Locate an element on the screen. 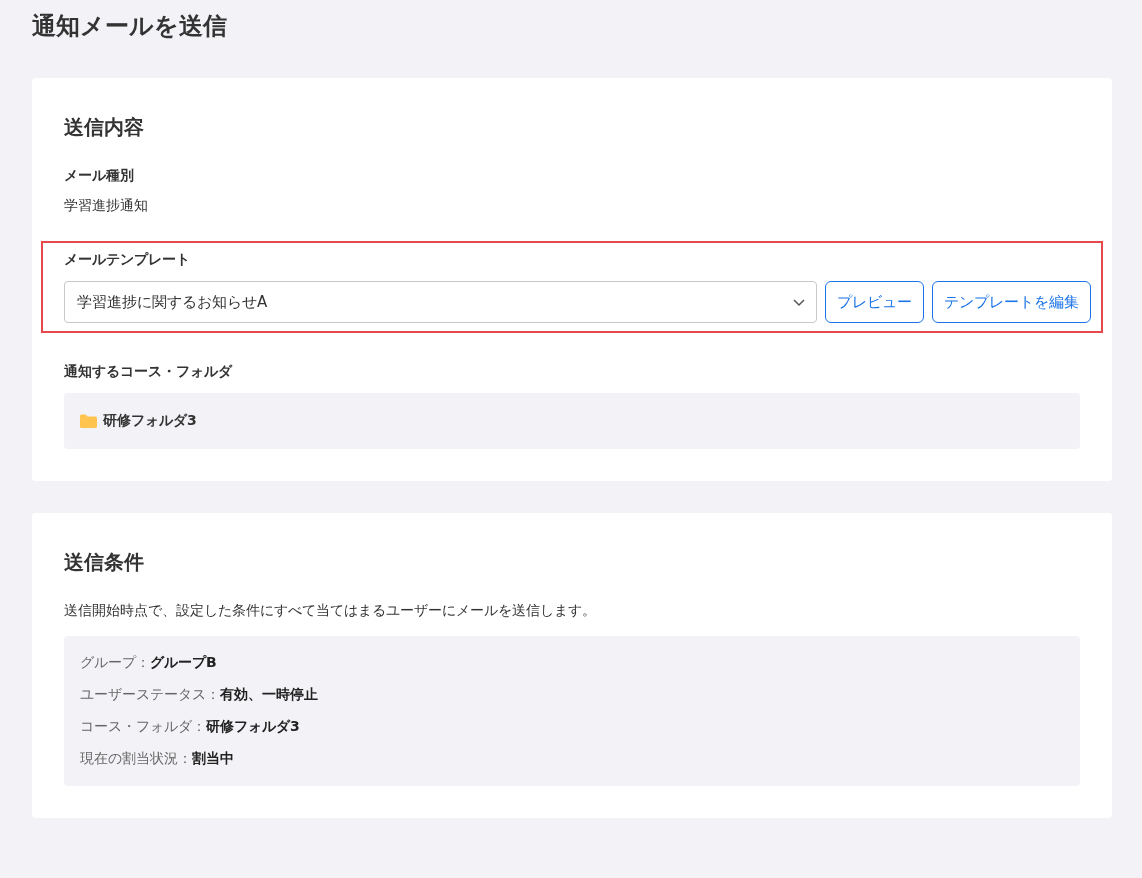 This screenshot has width=1142, height=878. condition-label: グループ： is located at coordinates (115, 662).